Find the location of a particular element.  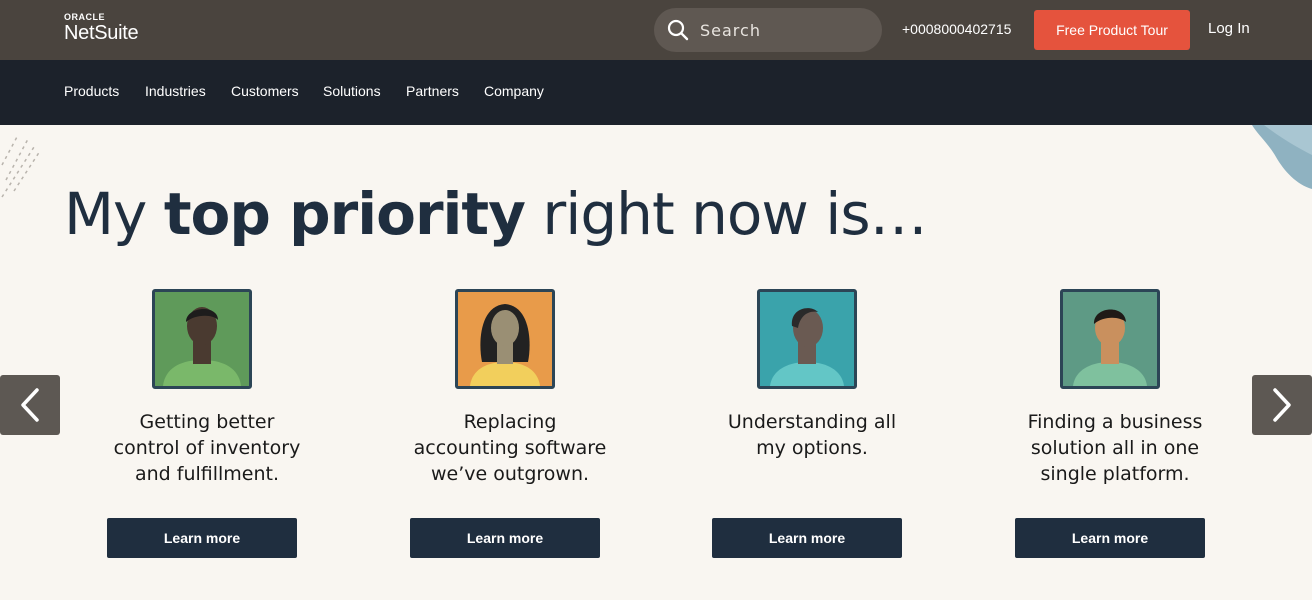

netsuite-logo: ORACLE NetSuite is located at coordinates (101, 28).